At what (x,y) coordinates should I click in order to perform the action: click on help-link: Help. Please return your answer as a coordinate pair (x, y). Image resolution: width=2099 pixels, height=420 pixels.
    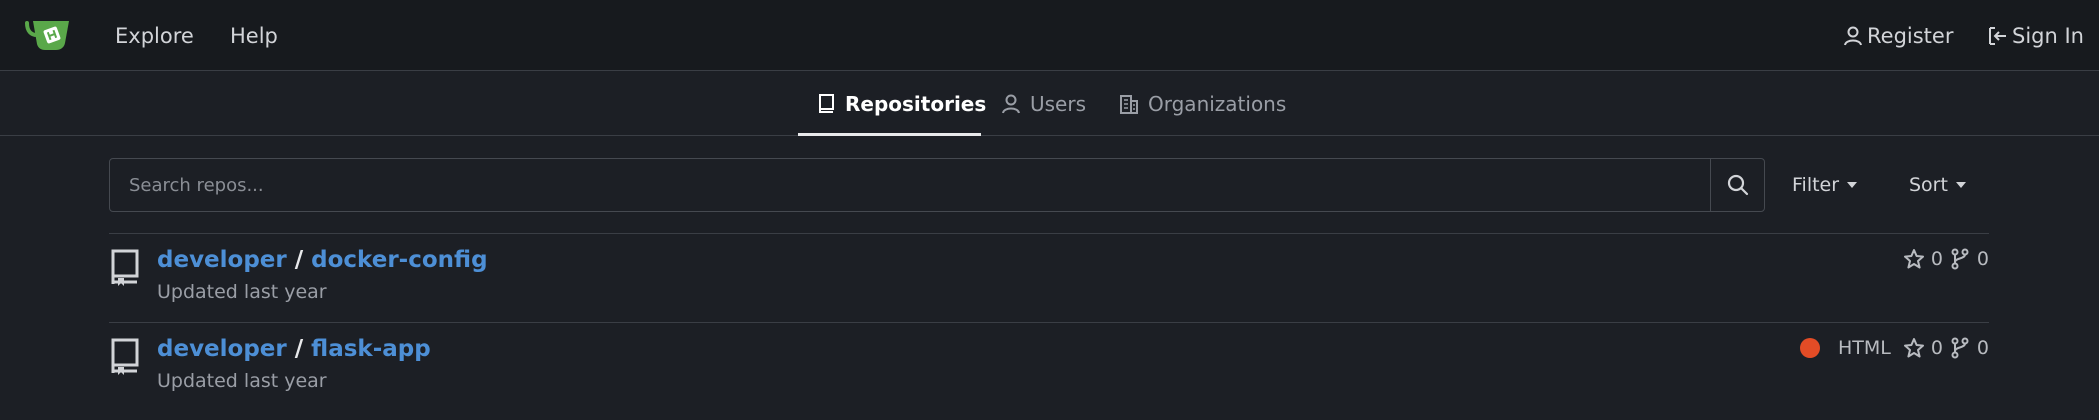
    Looking at the image, I should click on (254, 36).